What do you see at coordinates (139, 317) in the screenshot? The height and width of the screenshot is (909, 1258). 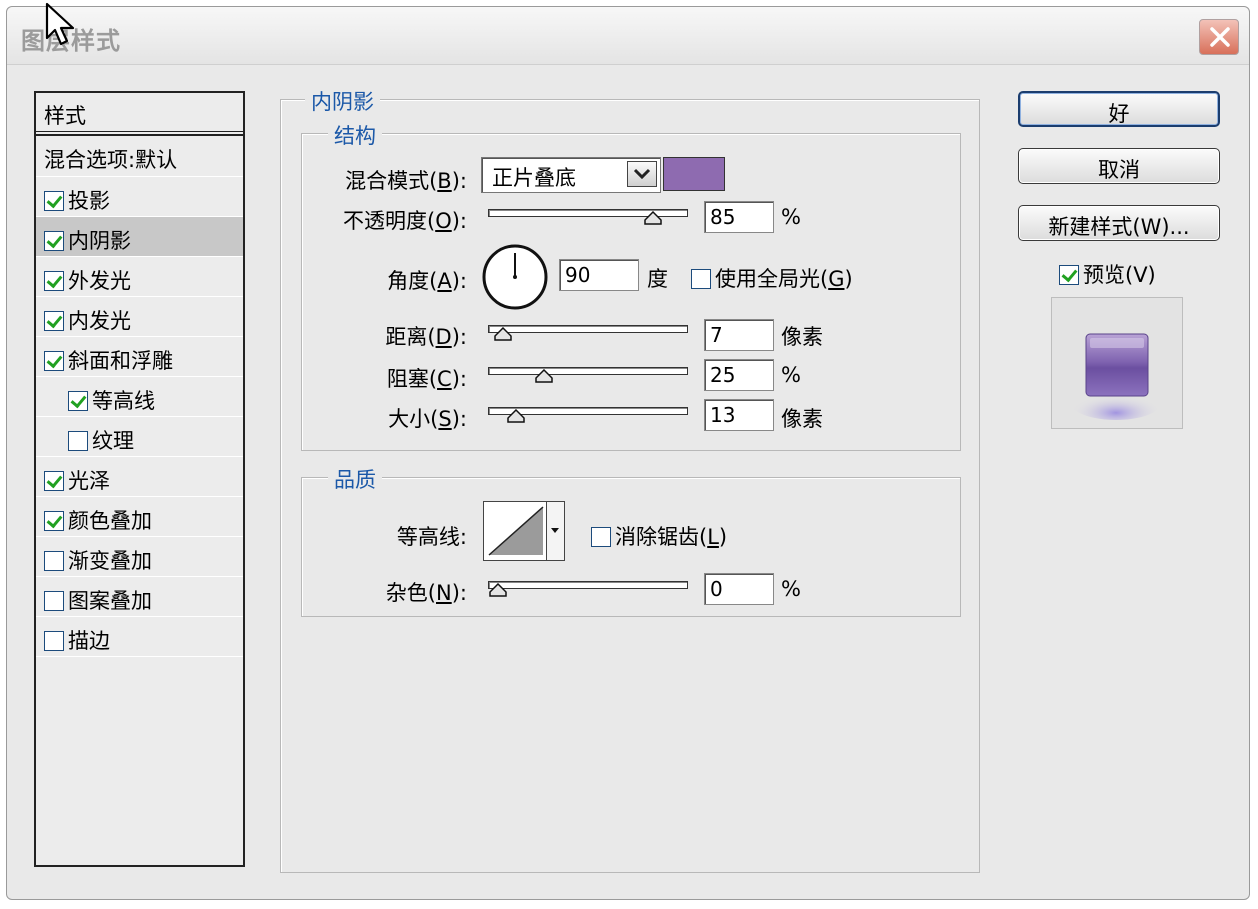 I see `style-item: 内发光` at bounding box center [139, 317].